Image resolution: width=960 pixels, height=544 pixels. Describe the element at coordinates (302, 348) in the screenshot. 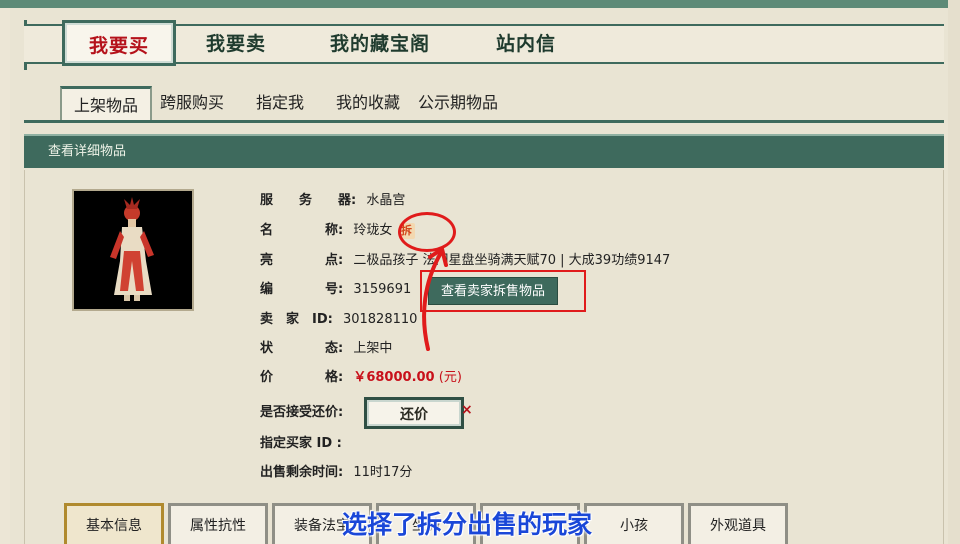

I see `status-label: 状 态:` at that location.